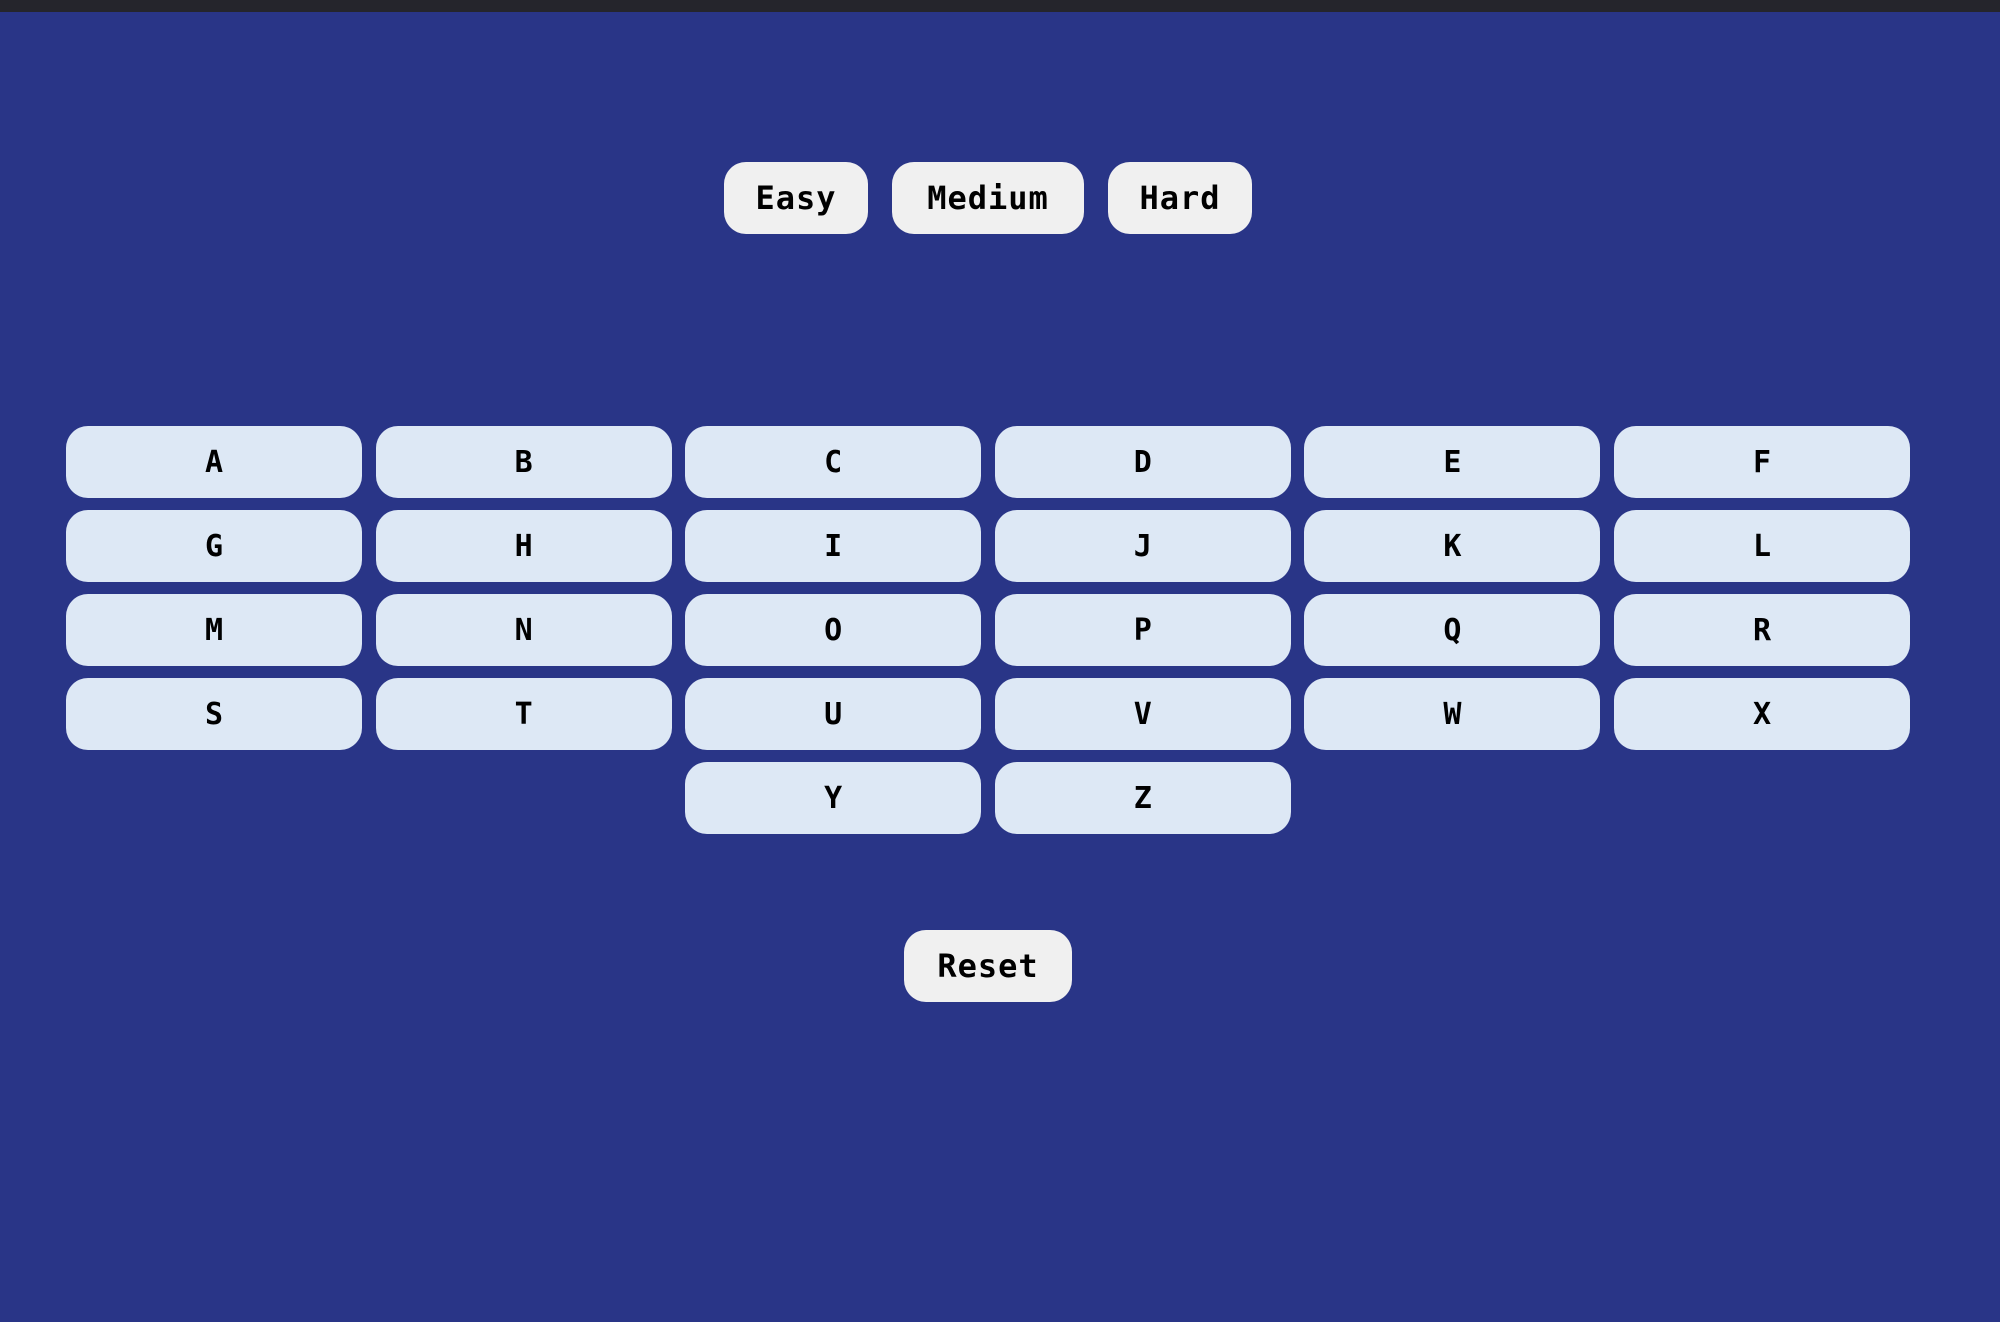  Describe the element at coordinates (1761, 462) in the screenshot. I see `letter-button-f: F` at that location.